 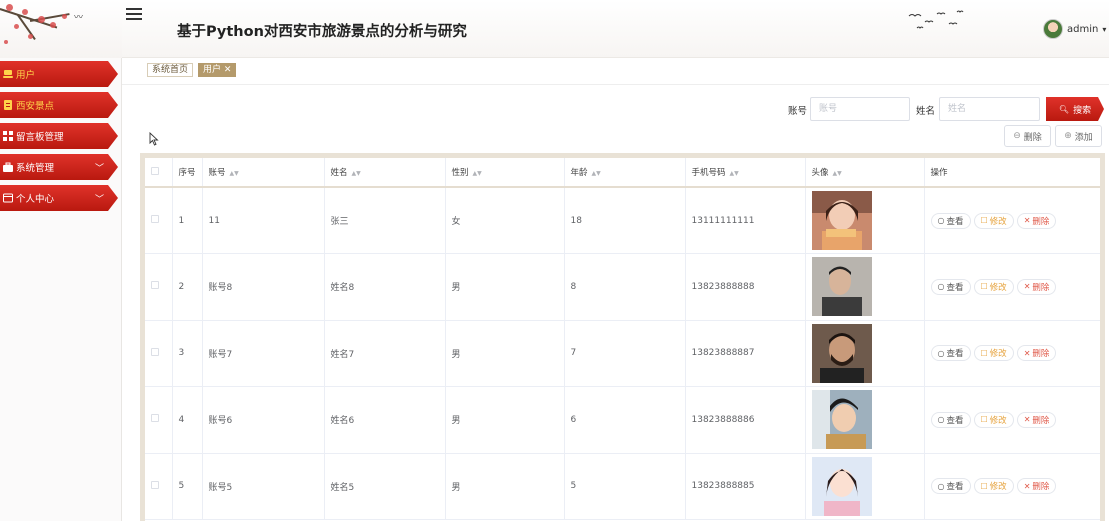 What do you see at coordinates (385, 173) in the screenshot?
I see `column-header-name: 姓名 ▲▼` at bounding box center [385, 173].